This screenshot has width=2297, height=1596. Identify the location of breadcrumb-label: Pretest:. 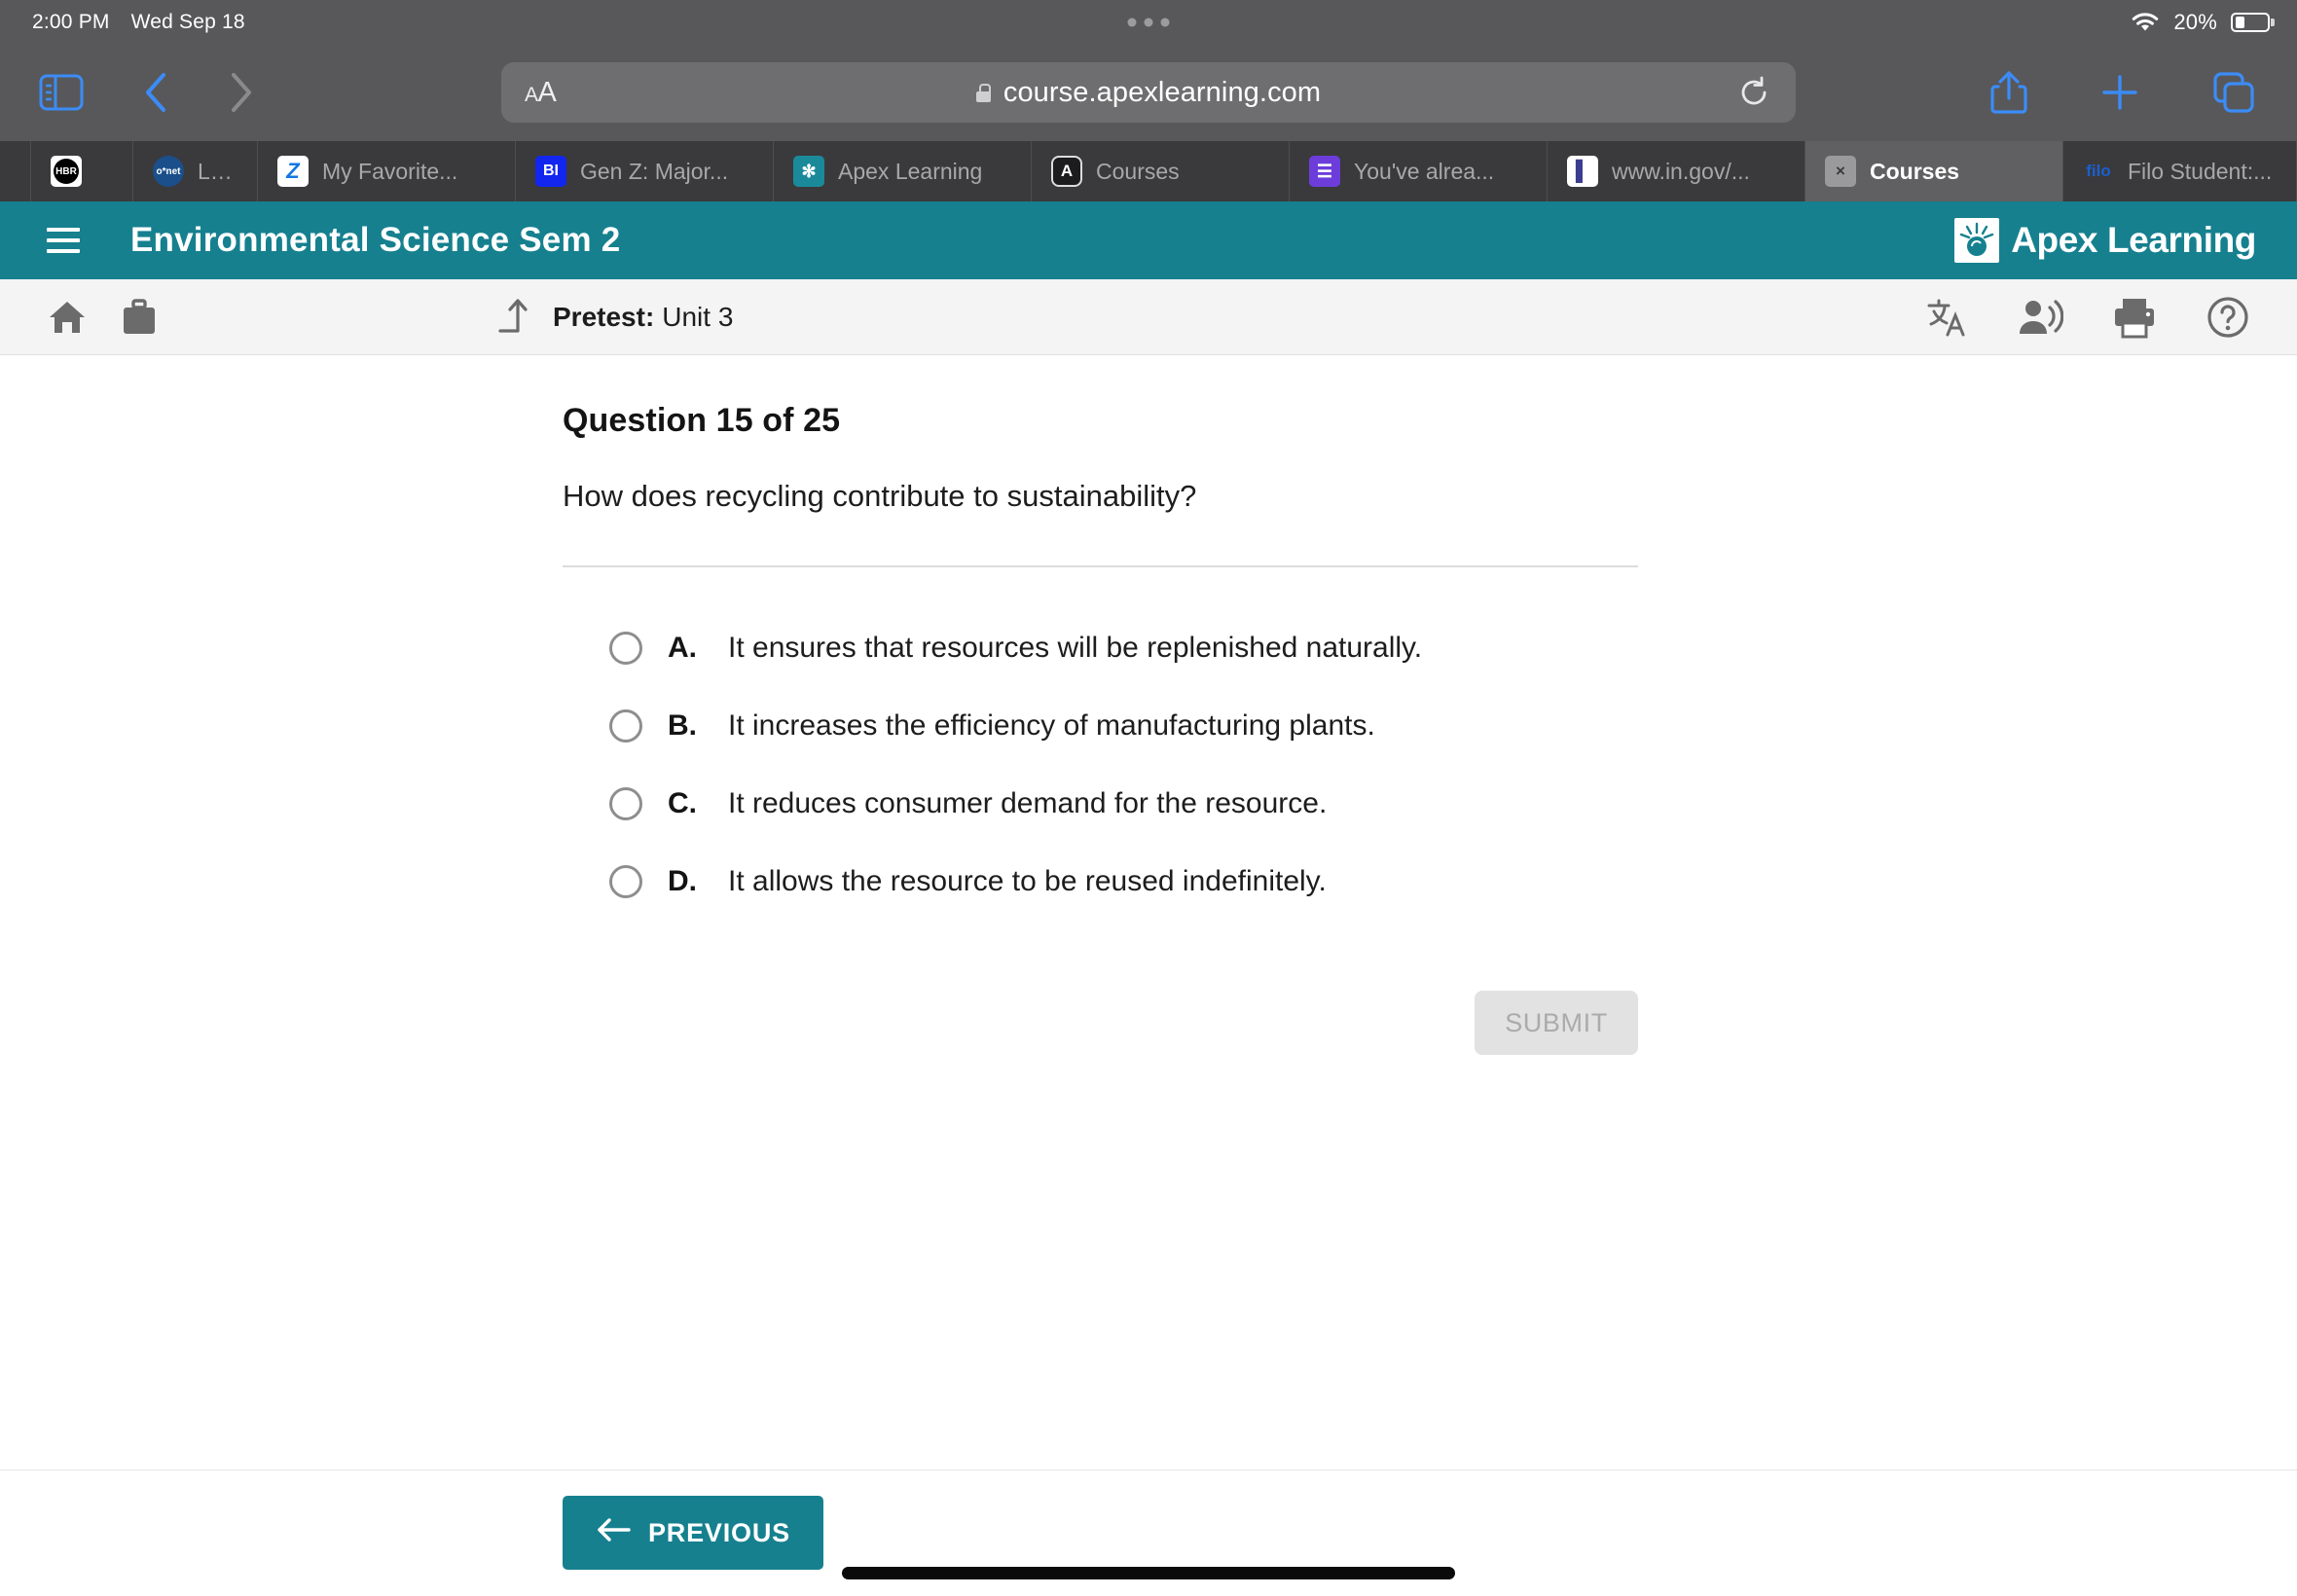
(604, 316).